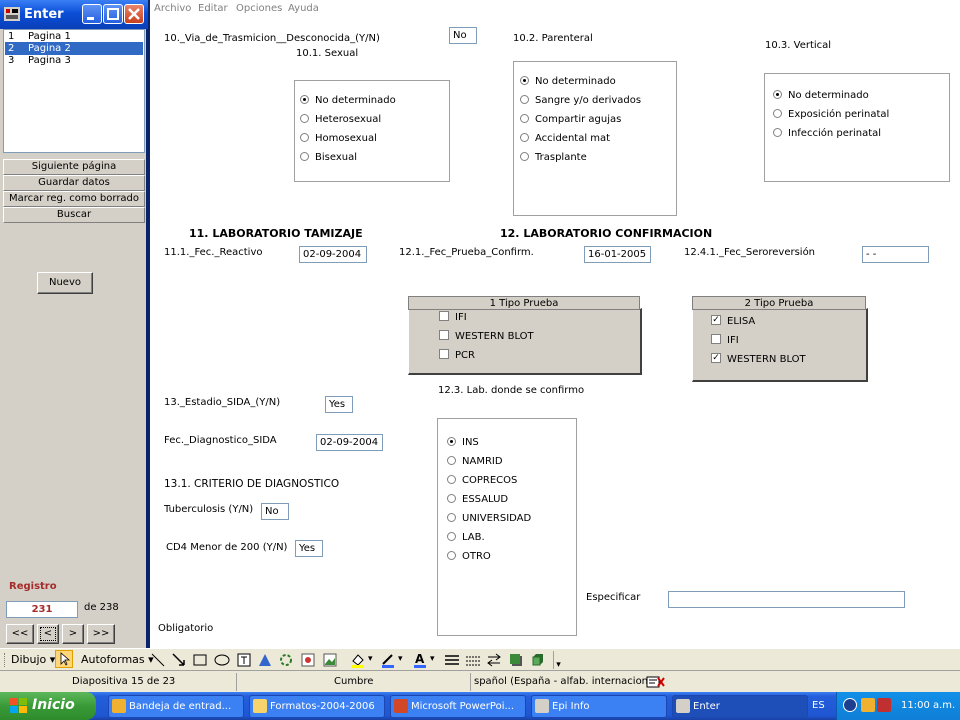 Image resolution: width=960 pixels, height=720 pixels. I want to click on select-pointer-button, so click(64, 659).